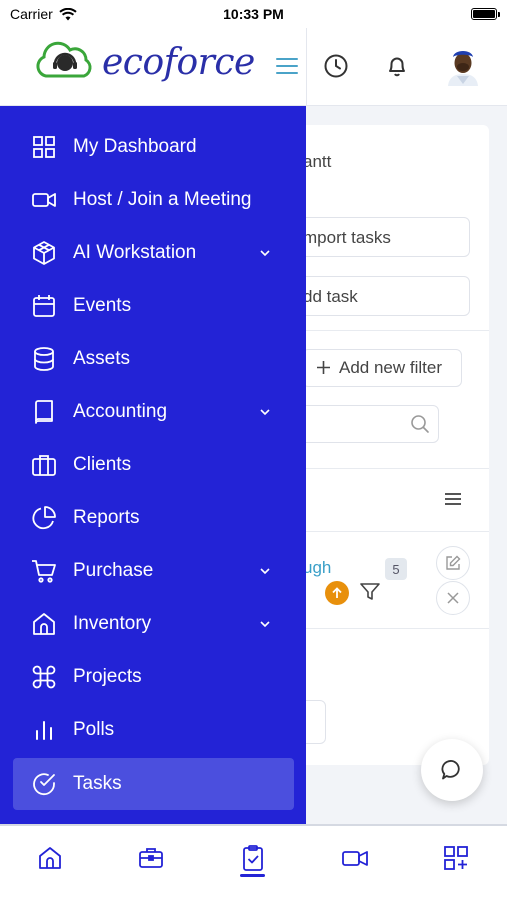 This screenshot has height=900, width=507. I want to click on sidebar-item-clients: Clients, so click(153, 465).